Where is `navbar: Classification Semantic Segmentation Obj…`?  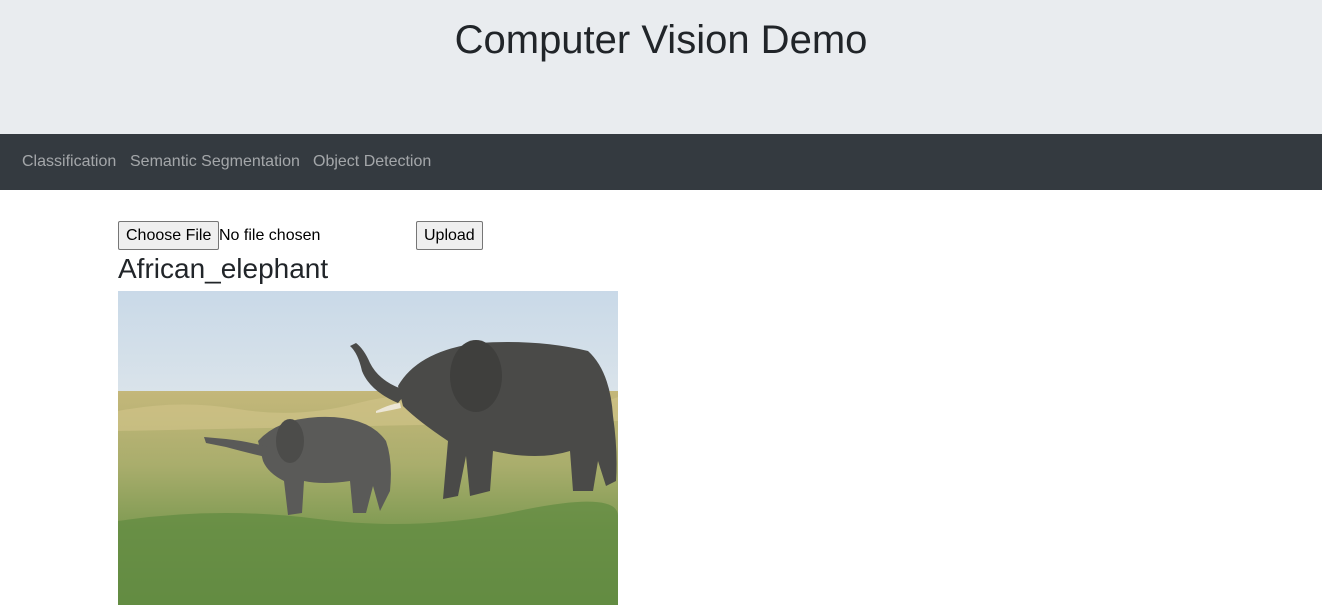 navbar: Classification Semantic Segmentation Obj… is located at coordinates (661, 162).